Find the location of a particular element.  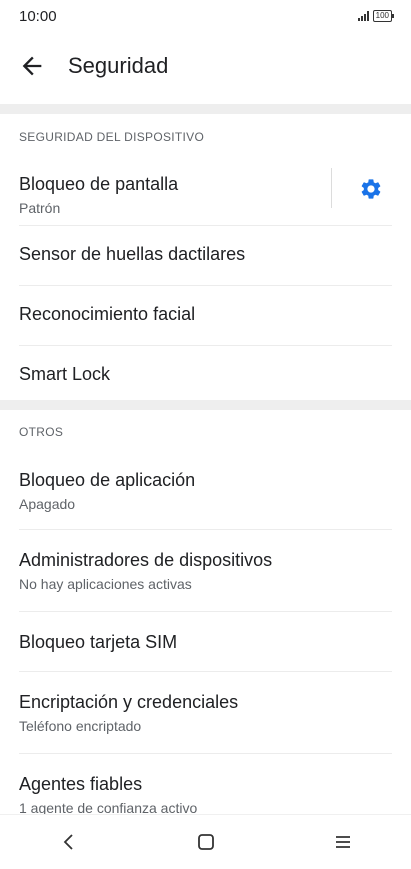

system-navigation-bar is located at coordinates (205, 841).